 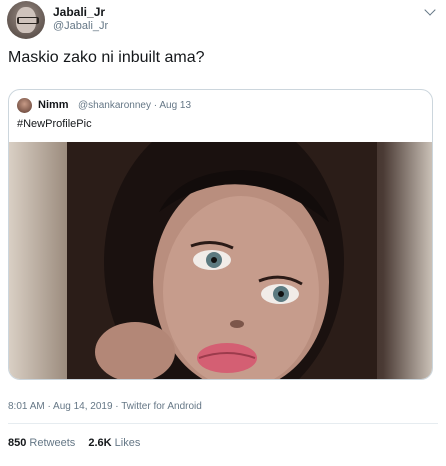 I want to click on quoted-text: #NewProfilePic, so click(x=54, y=124).